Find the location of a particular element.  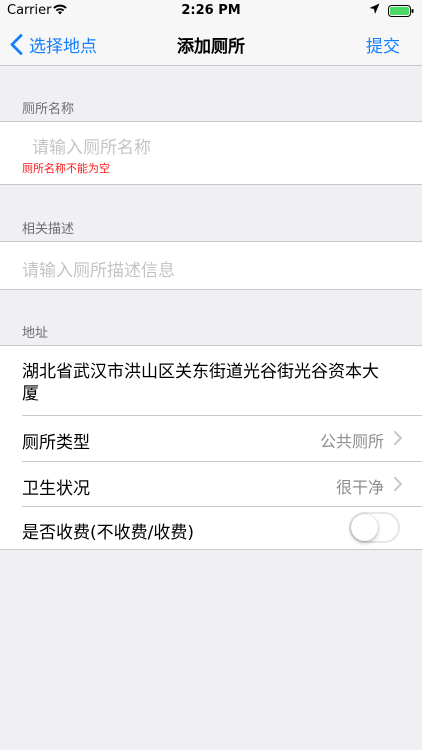

status-bar: Carrier 2:26 PM is located at coordinates (211, 11).